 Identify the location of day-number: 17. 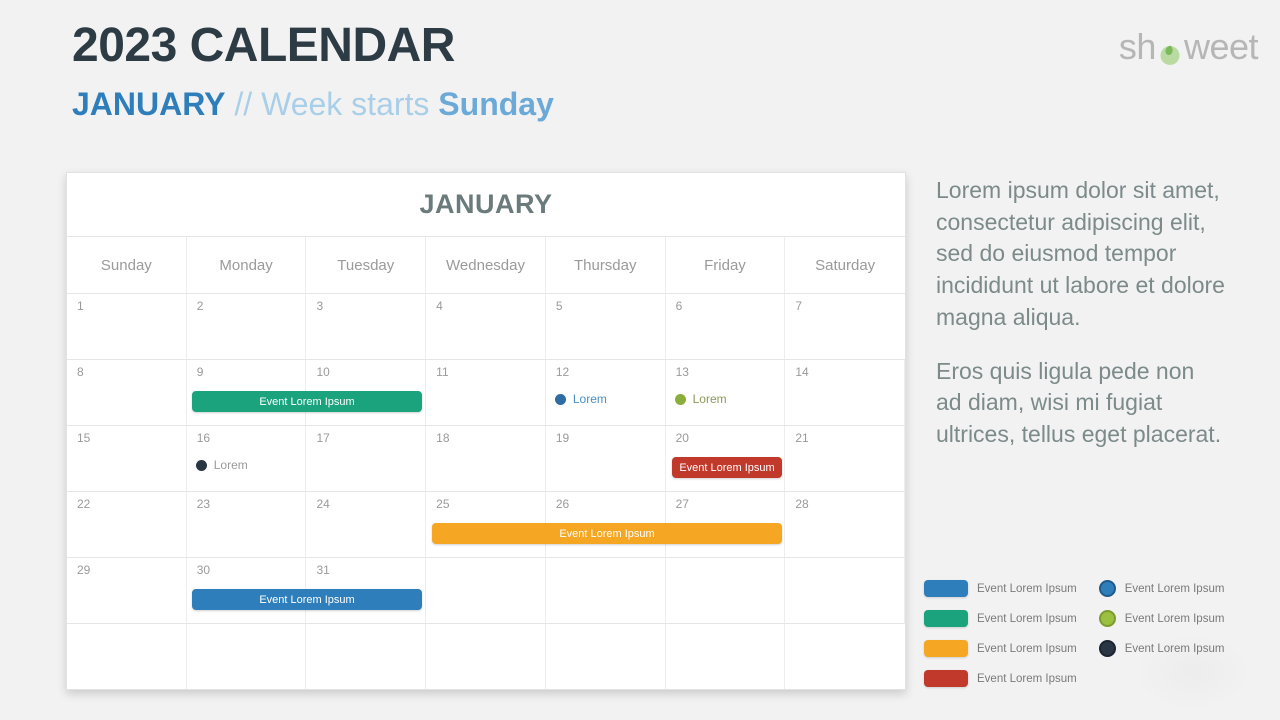
(323, 438).